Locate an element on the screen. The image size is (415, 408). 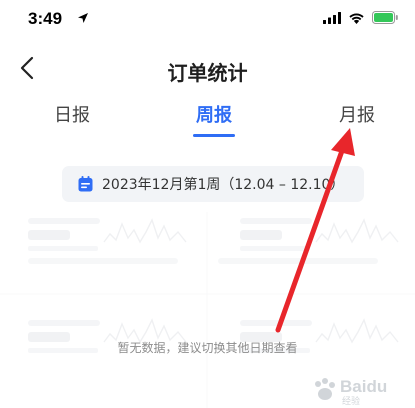
status-time: 3:49 is located at coordinates (45, 18).